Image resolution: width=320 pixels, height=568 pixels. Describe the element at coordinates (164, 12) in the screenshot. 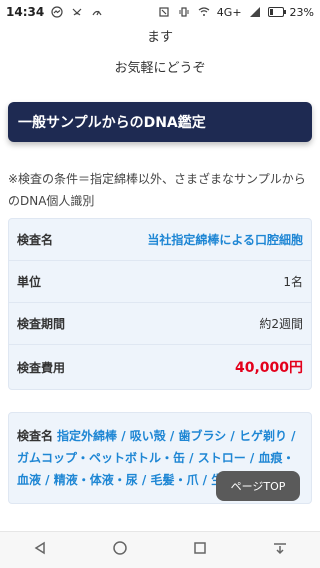

I see `nfc-icon` at that location.